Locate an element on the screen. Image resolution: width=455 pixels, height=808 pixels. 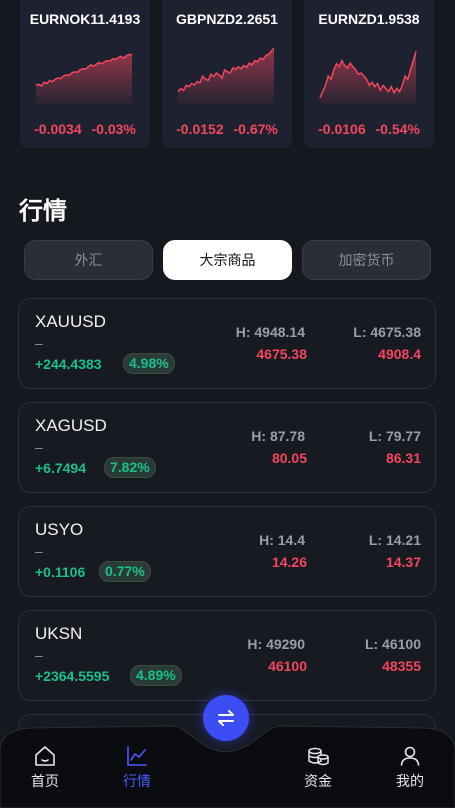
instrument-low: L: 46100 is located at coordinates (392, 644).